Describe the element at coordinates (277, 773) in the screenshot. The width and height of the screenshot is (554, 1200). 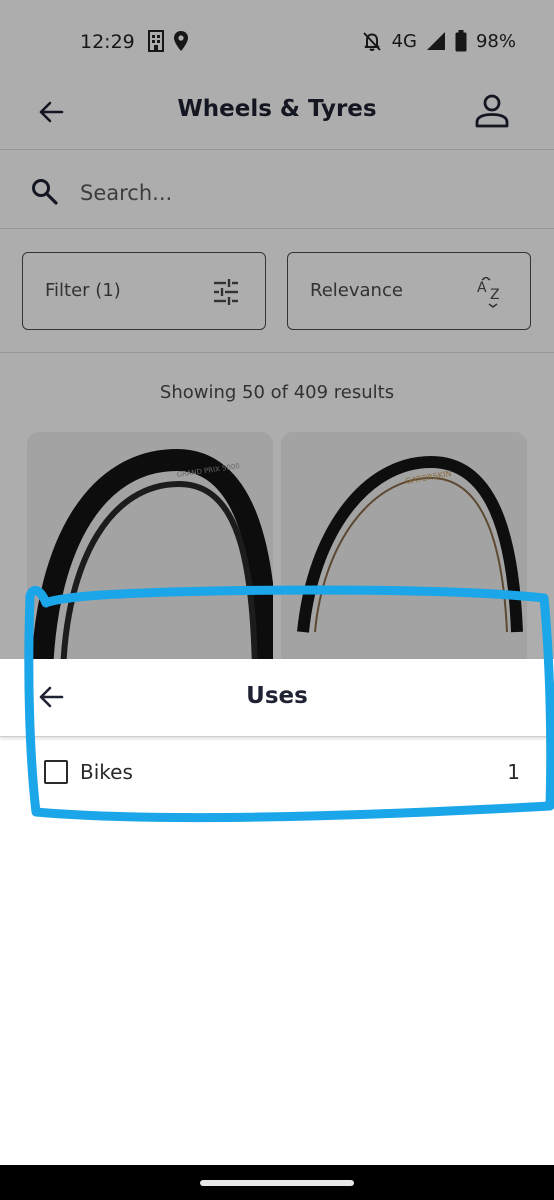
I see `filter-option-row: Bikes 1` at that location.